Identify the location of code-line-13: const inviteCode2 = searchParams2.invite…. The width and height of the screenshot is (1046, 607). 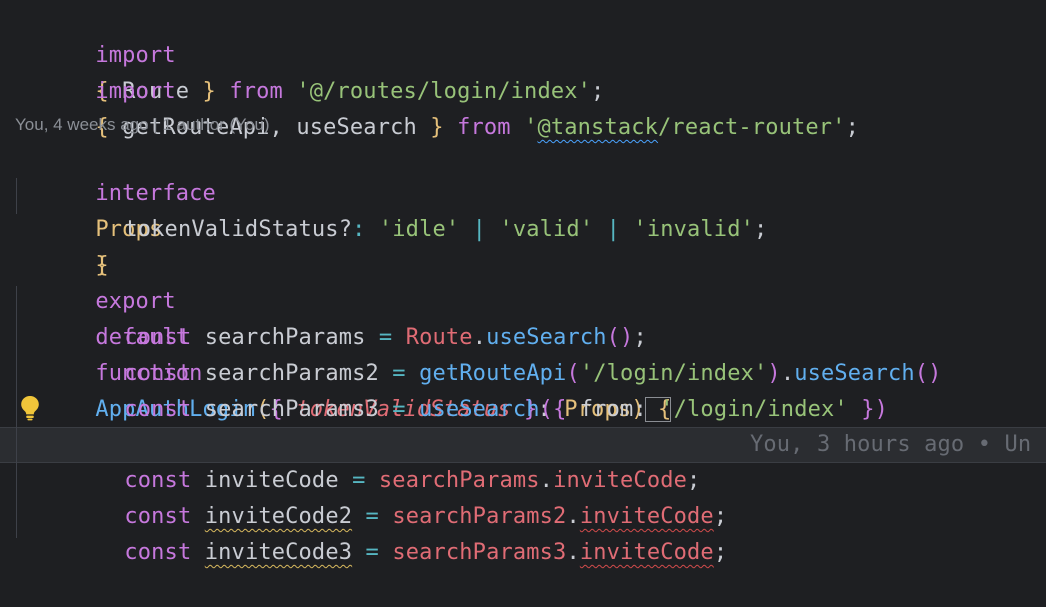
(523, 496).